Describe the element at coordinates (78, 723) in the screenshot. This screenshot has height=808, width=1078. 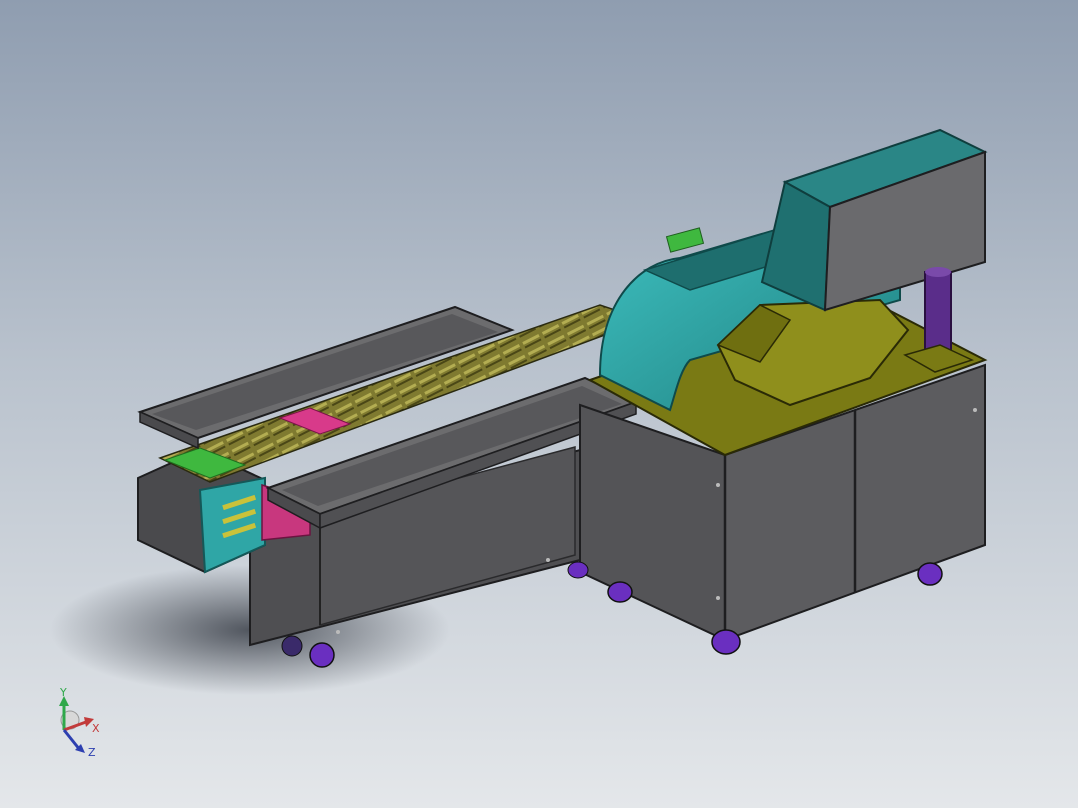
I see `coordinate-triad: Y X Z` at that location.